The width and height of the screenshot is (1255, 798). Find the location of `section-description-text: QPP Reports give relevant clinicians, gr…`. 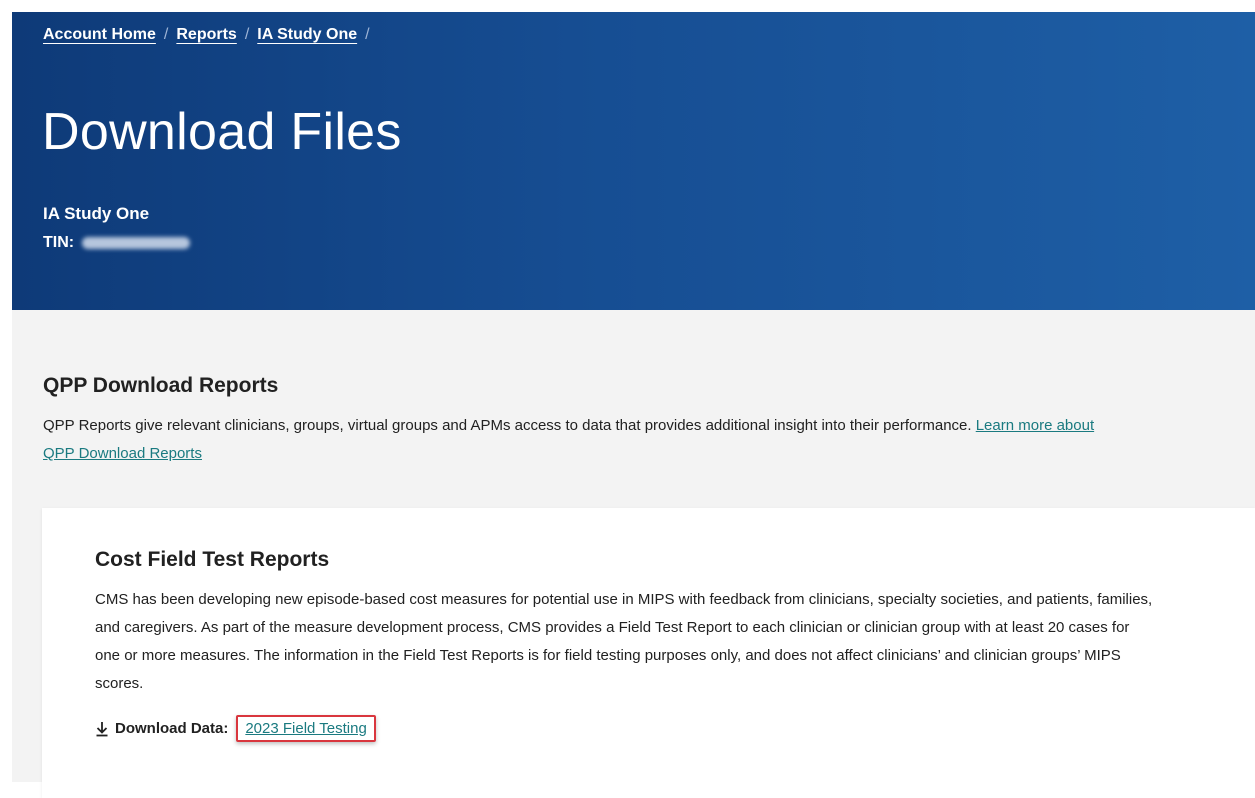

section-description-text: QPP Reports give relevant clinicians, gr… is located at coordinates (509, 425).